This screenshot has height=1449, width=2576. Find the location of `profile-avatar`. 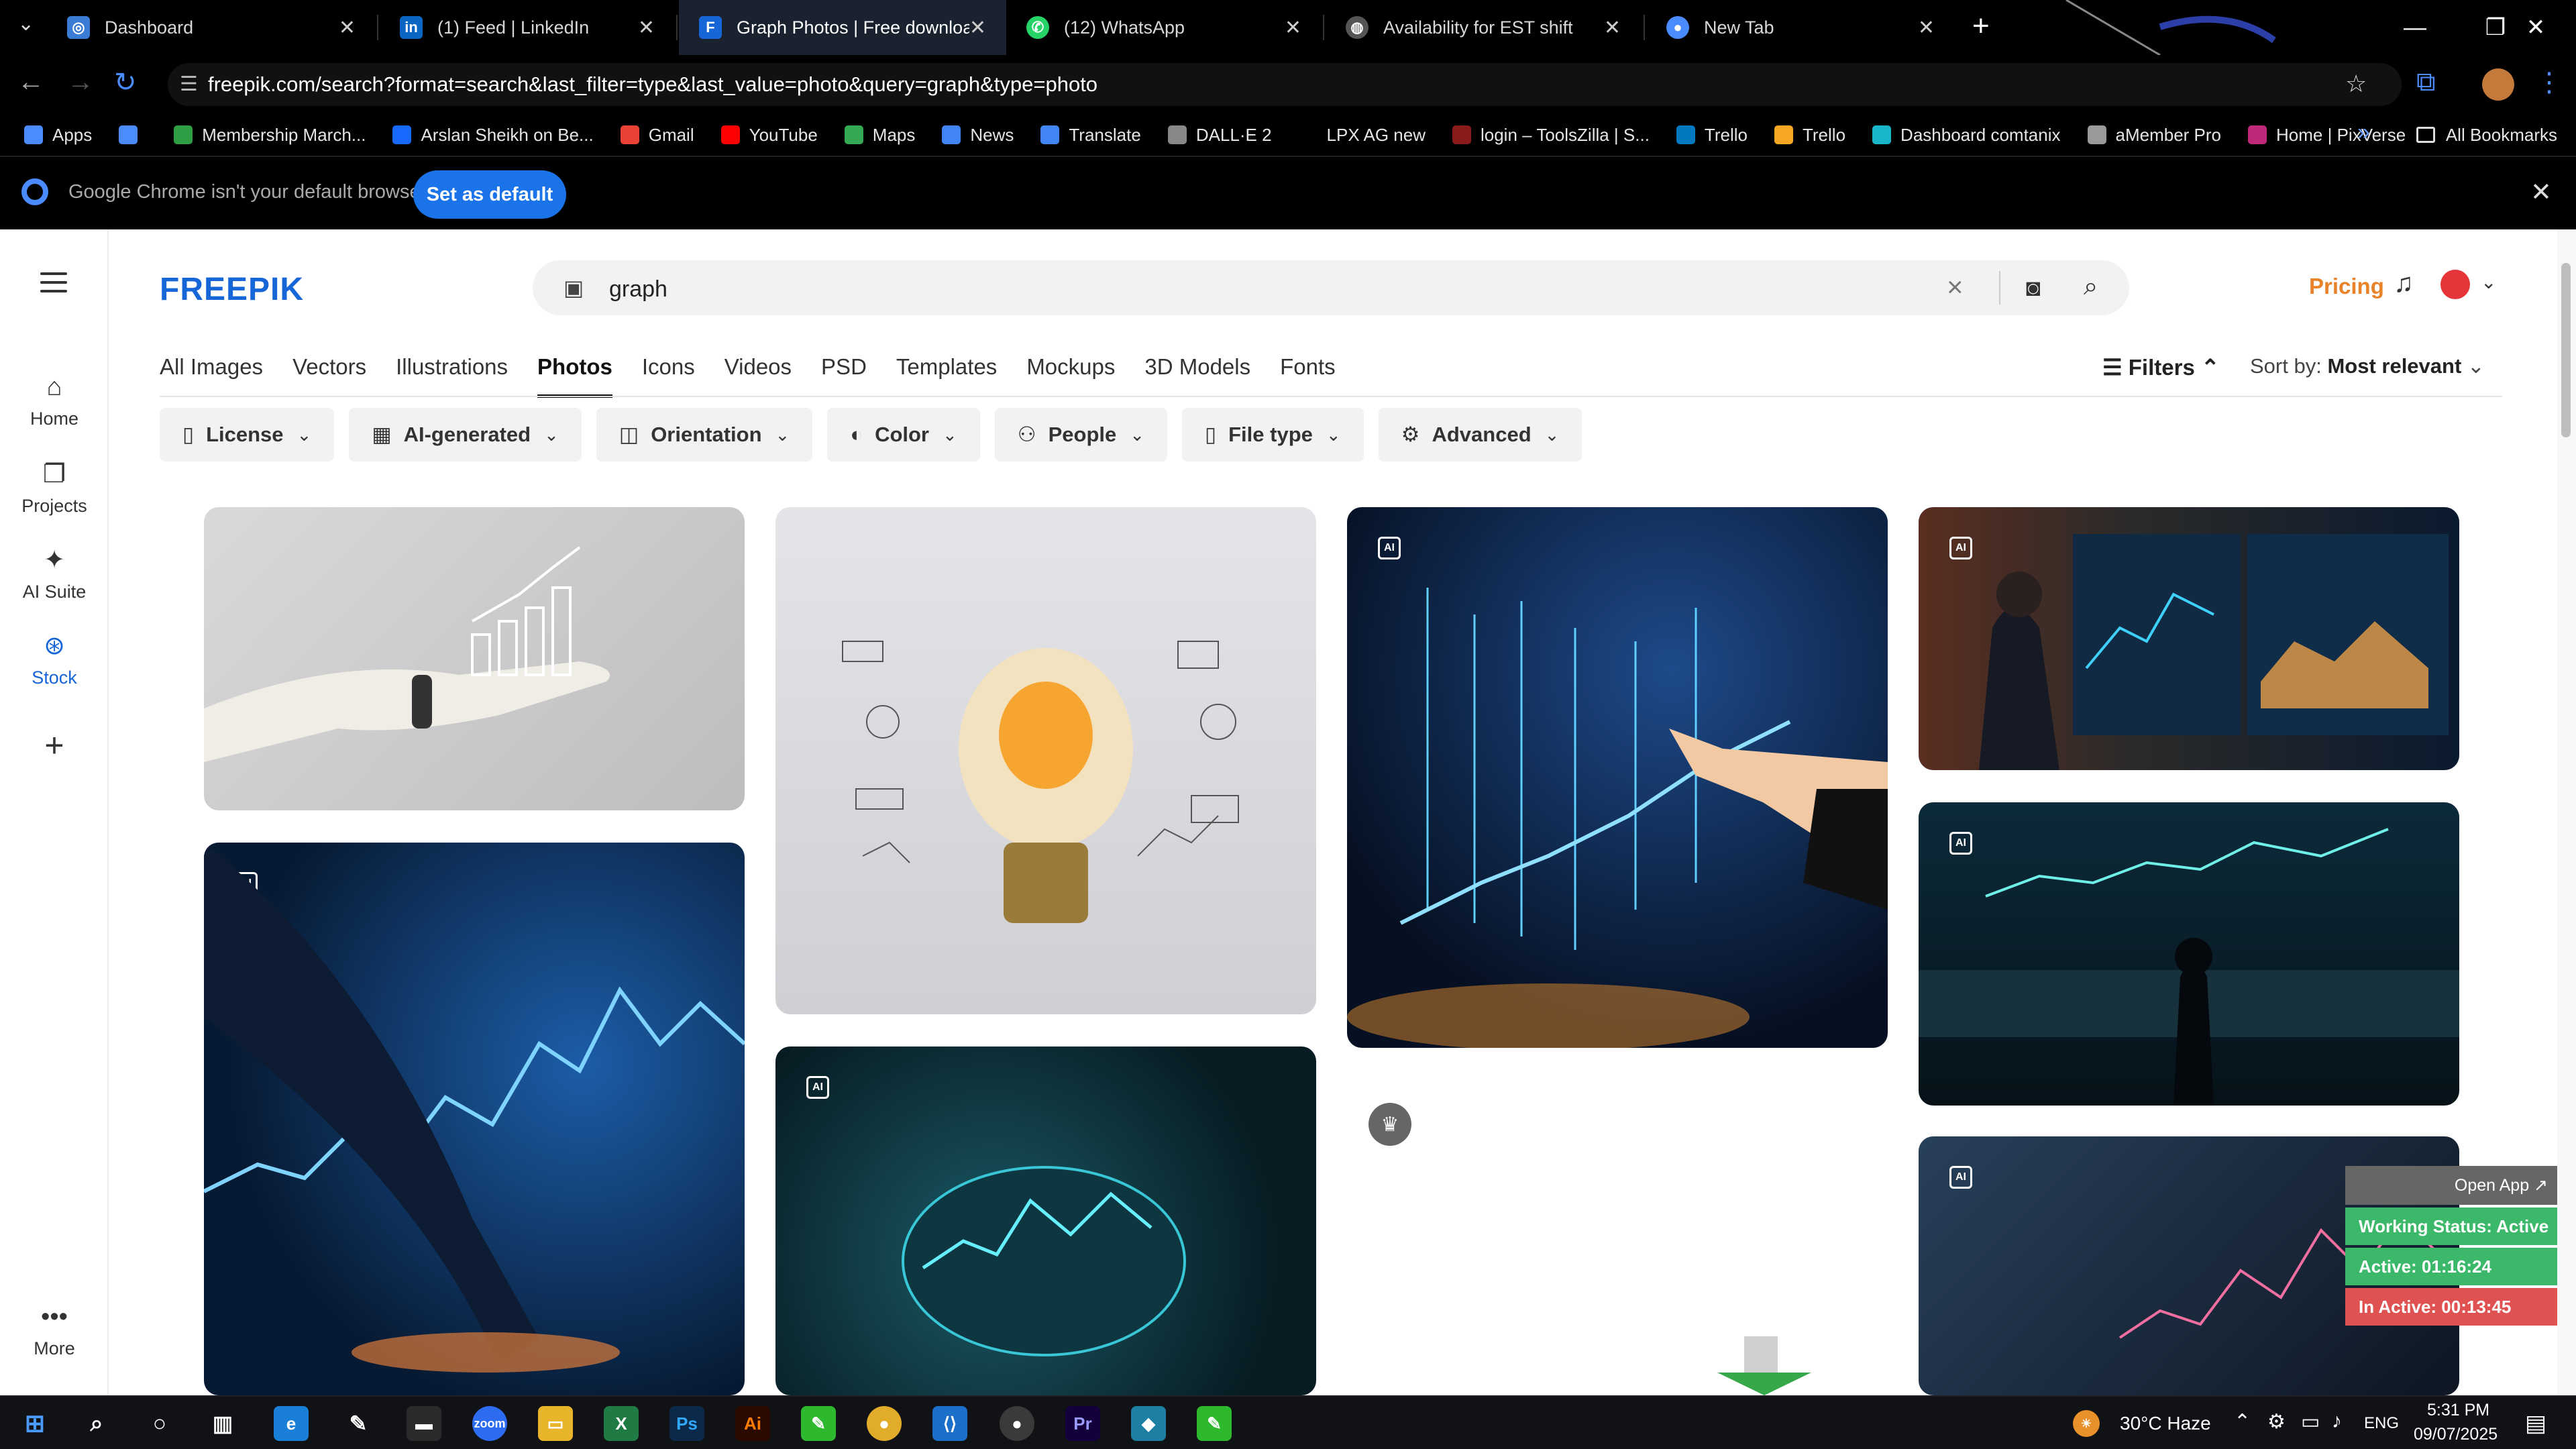

profile-avatar is located at coordinates (2498, 84).